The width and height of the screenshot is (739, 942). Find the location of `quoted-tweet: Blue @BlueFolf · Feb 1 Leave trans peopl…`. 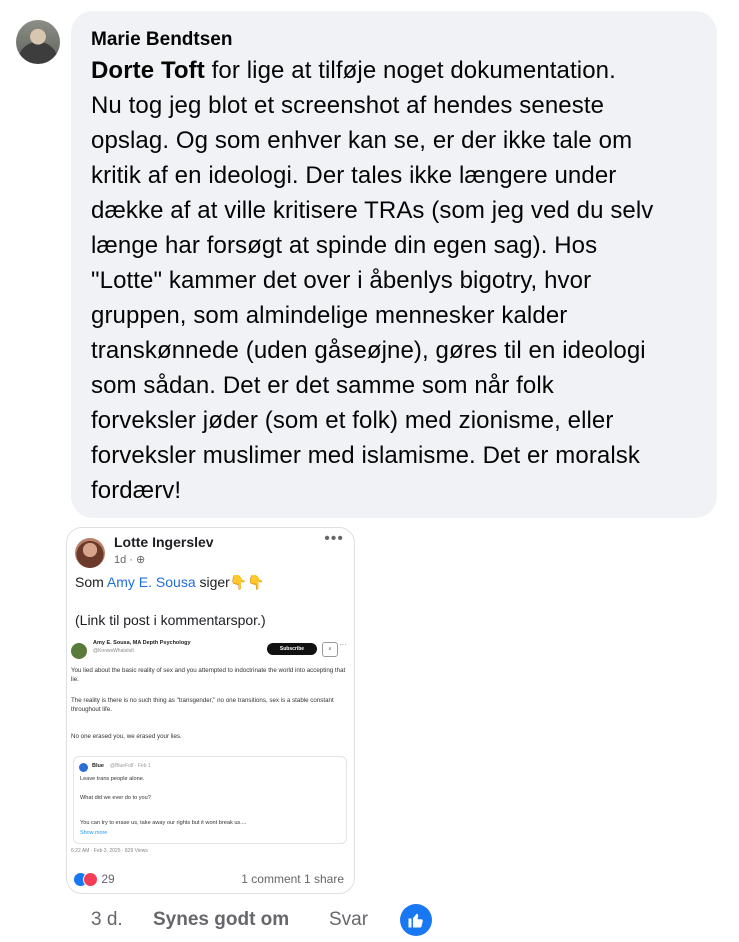

quoted-tweet: Blue @BlueFolf · Feb 1 Leave trans peopl… is located at coordinates (210, 800).